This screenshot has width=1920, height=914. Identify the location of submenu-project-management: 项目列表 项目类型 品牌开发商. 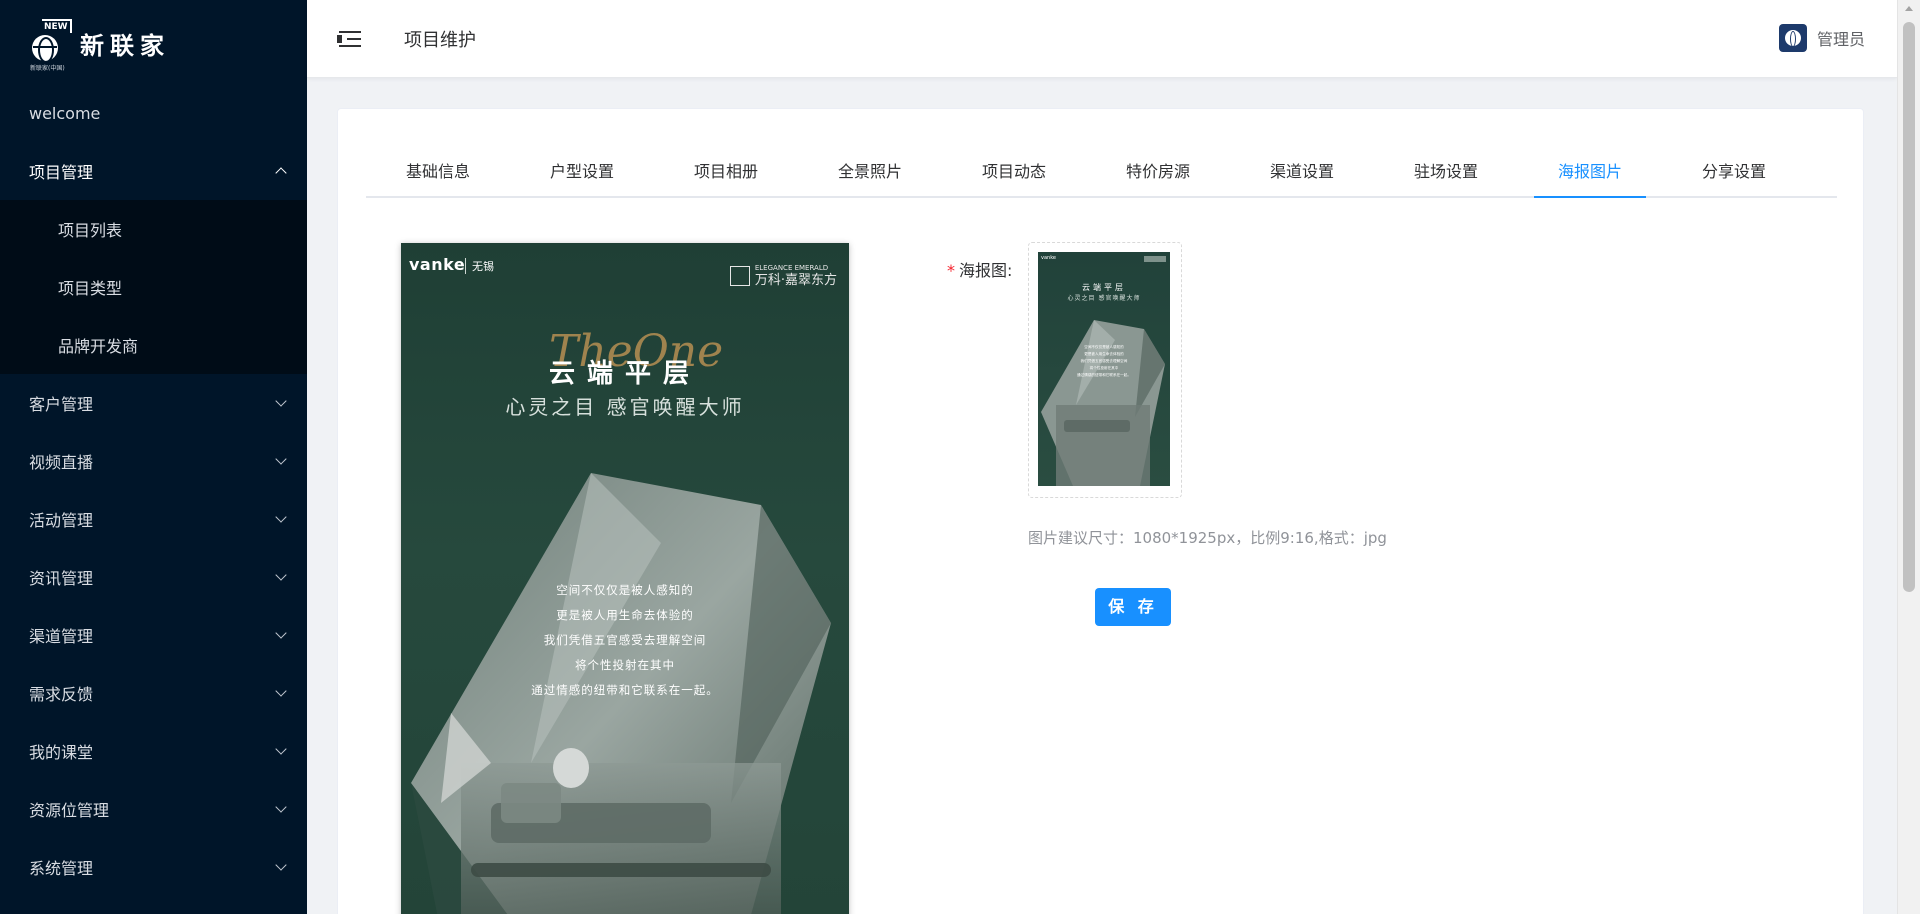
(153, 287).